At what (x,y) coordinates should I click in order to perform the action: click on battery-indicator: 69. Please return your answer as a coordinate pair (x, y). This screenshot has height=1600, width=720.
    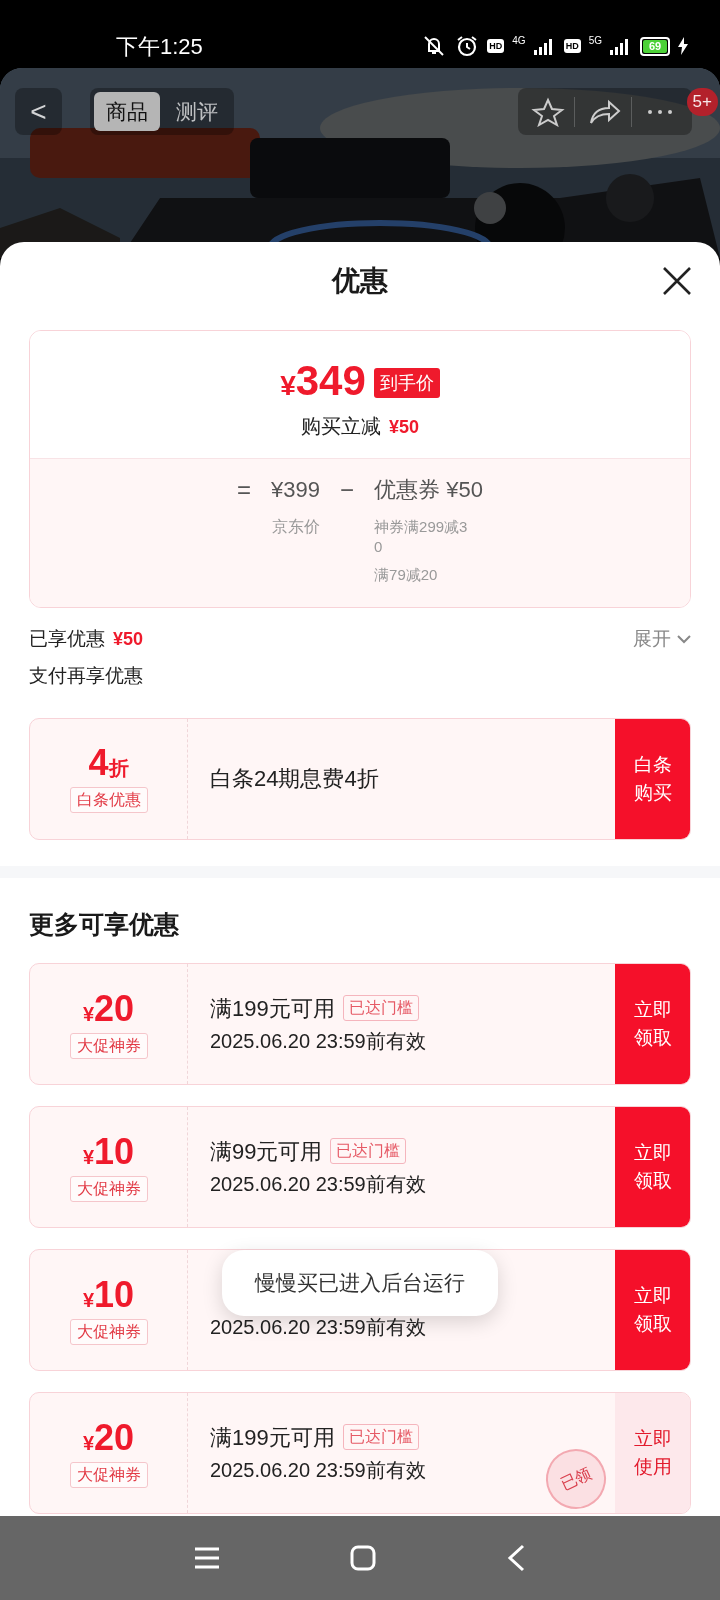
    Looking at the image, I should click on (655, 46).